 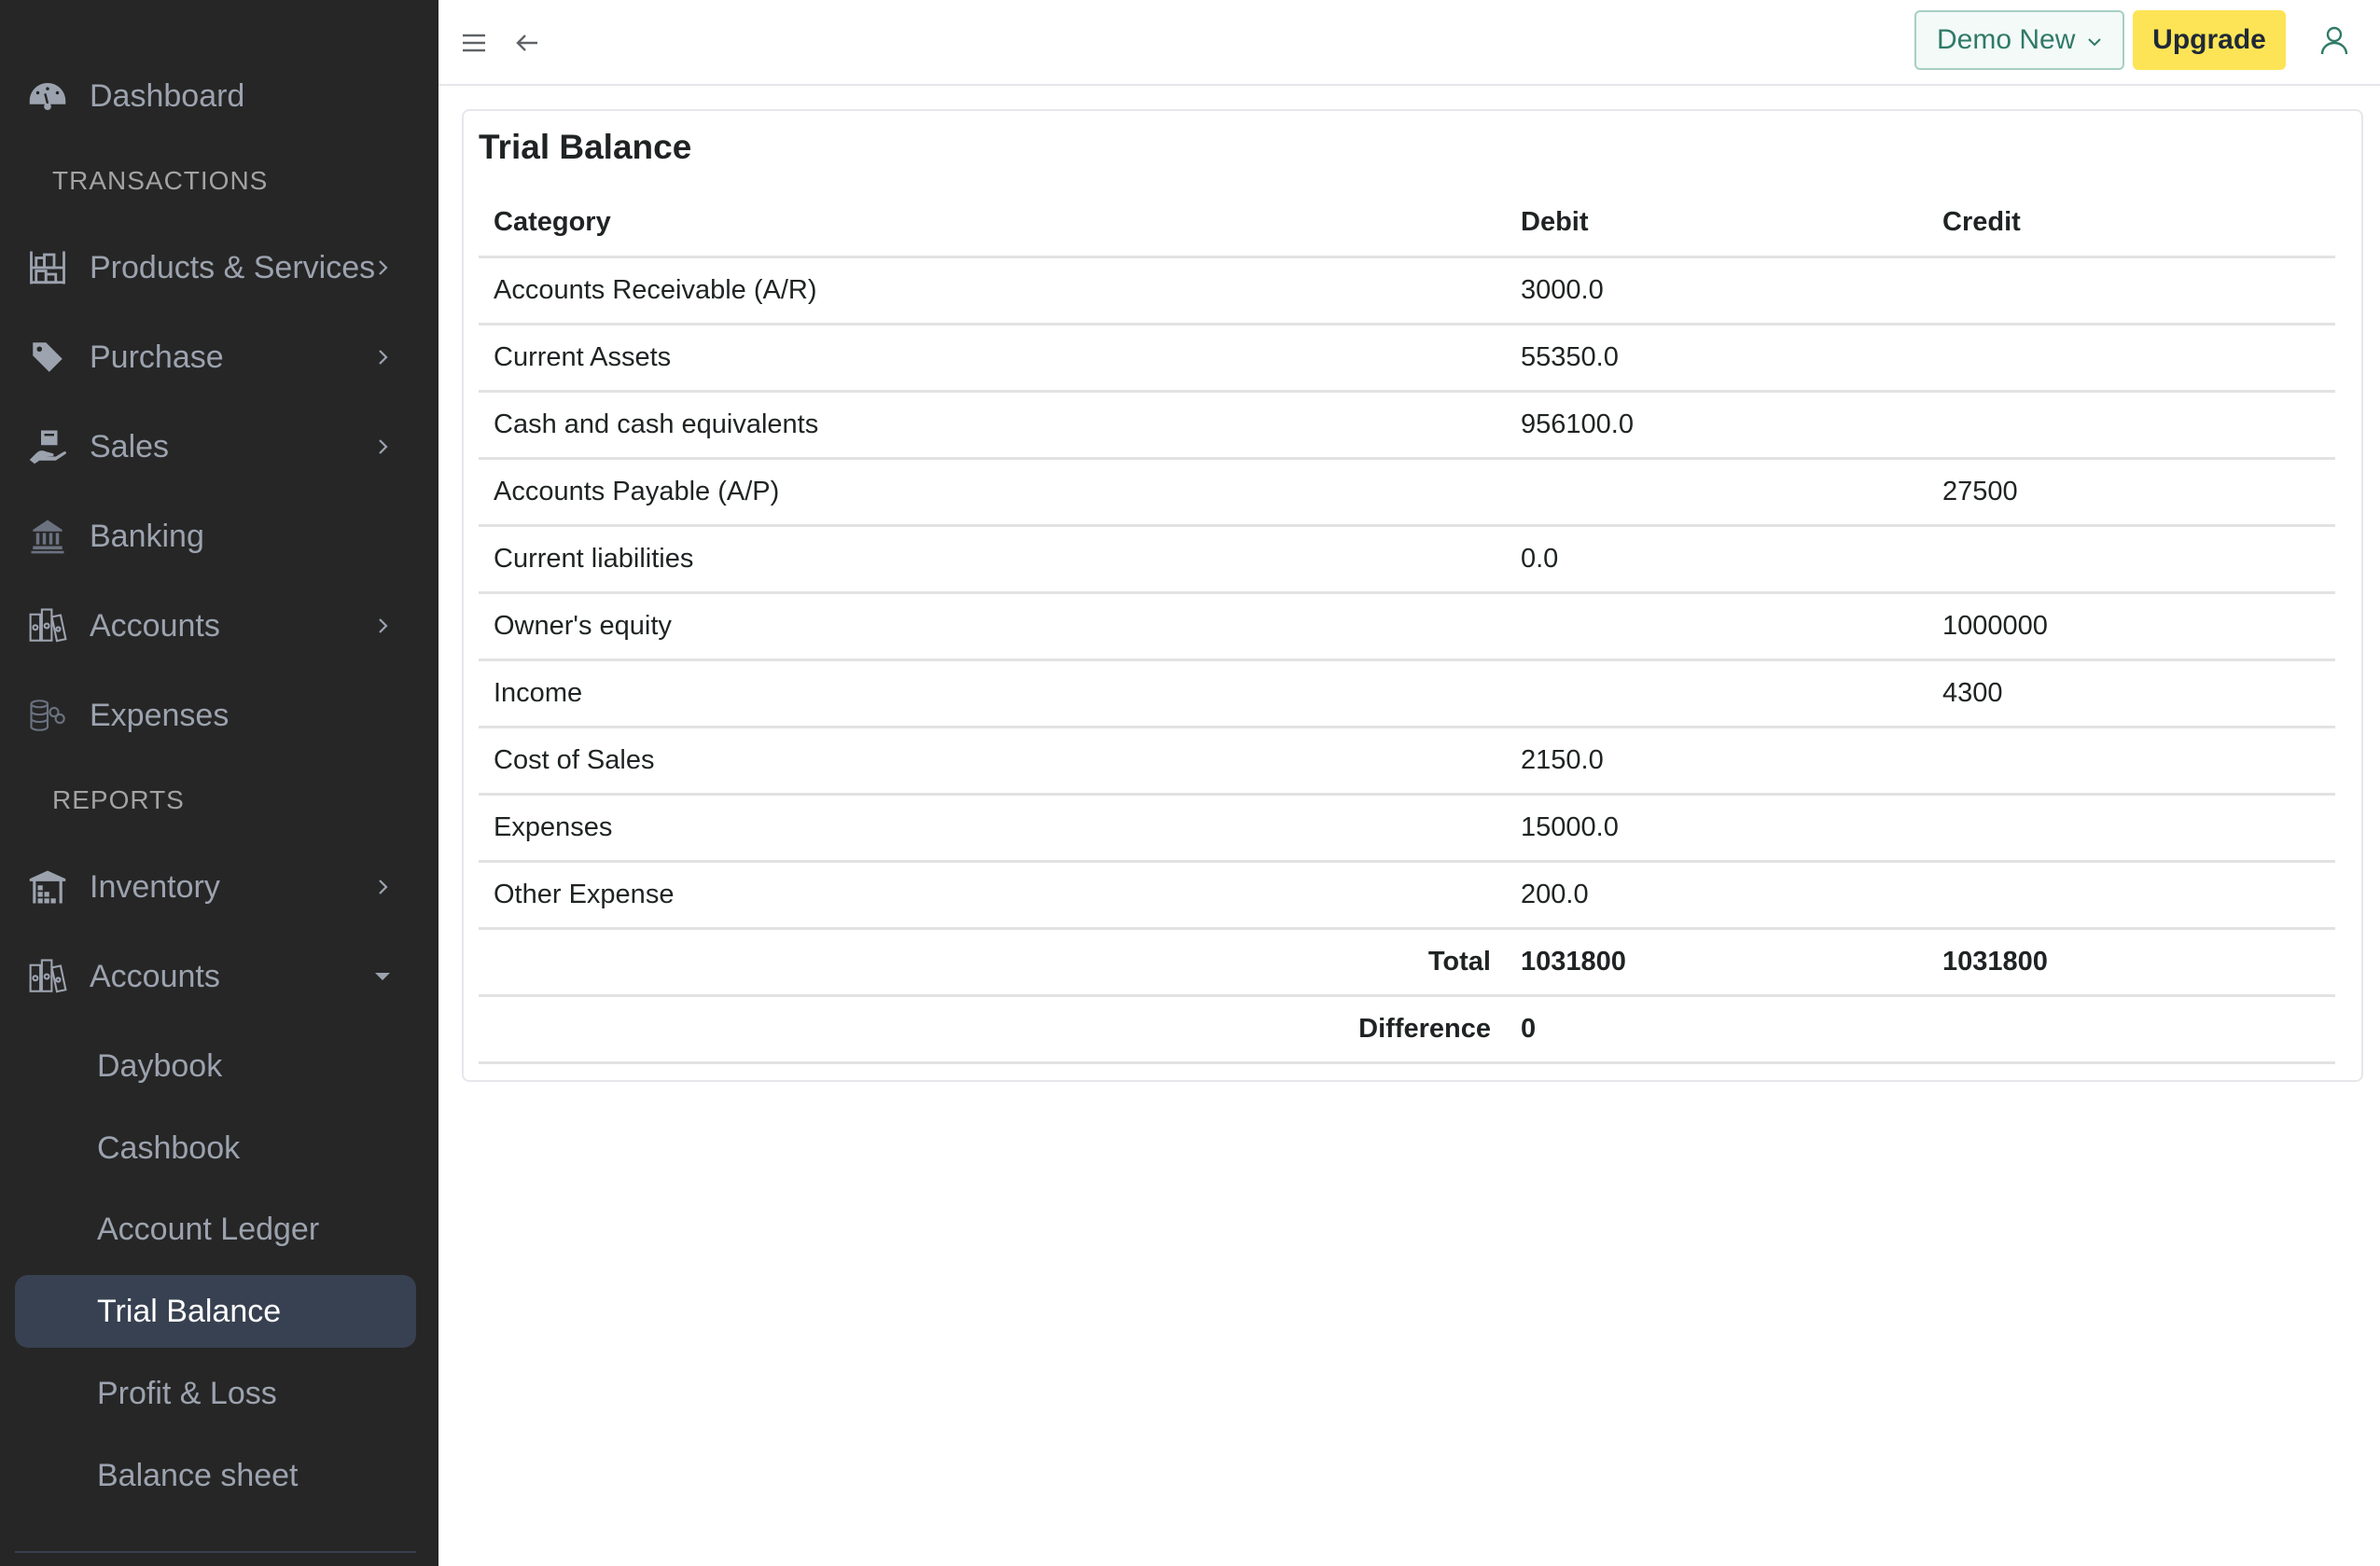 I want to click on sidebar-subitem-label: Cashbook, so click(x=169, y=1147).